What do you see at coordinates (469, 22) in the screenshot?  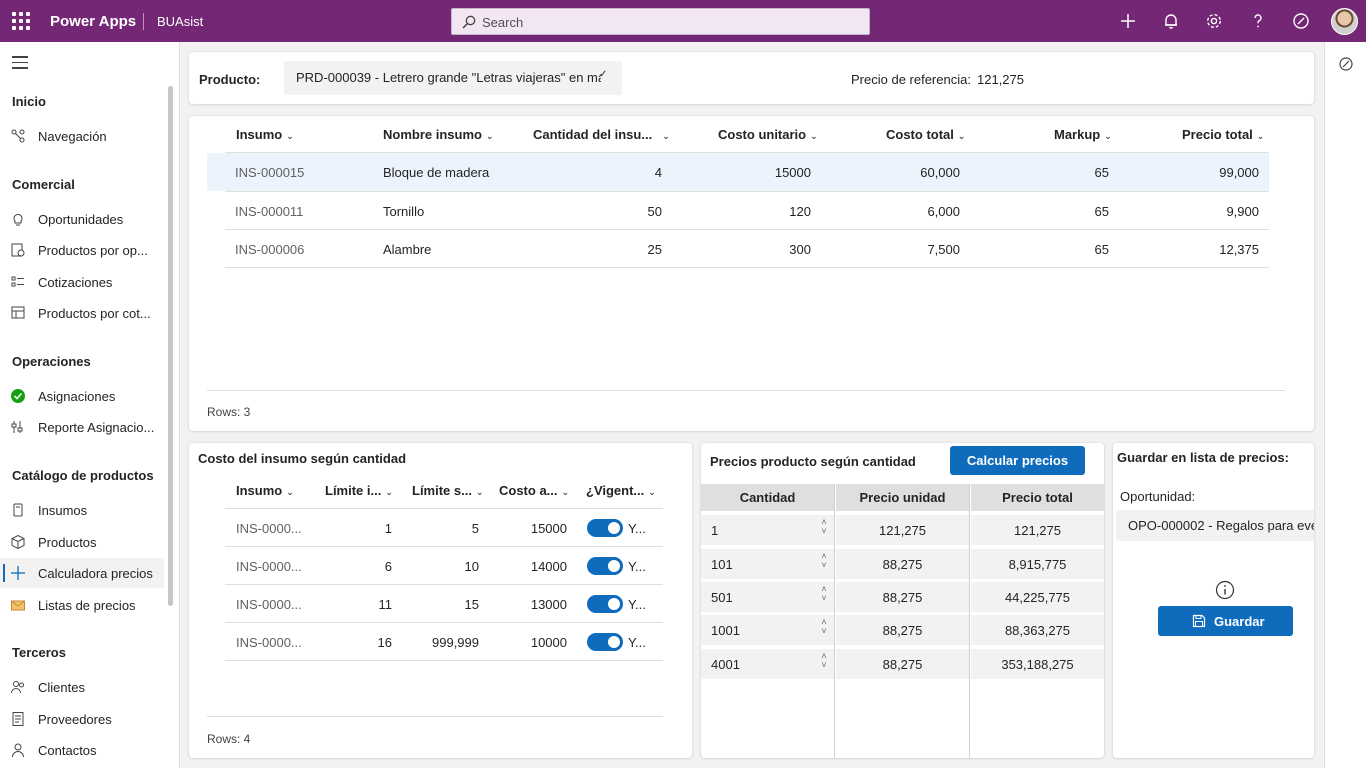 I see `search-icon` at bounding box center [469, 22].